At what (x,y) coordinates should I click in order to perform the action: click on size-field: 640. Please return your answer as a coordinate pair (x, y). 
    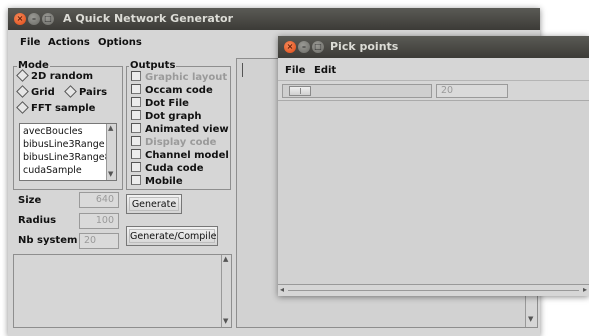
    Looking at the image, I should click on (99, 200).